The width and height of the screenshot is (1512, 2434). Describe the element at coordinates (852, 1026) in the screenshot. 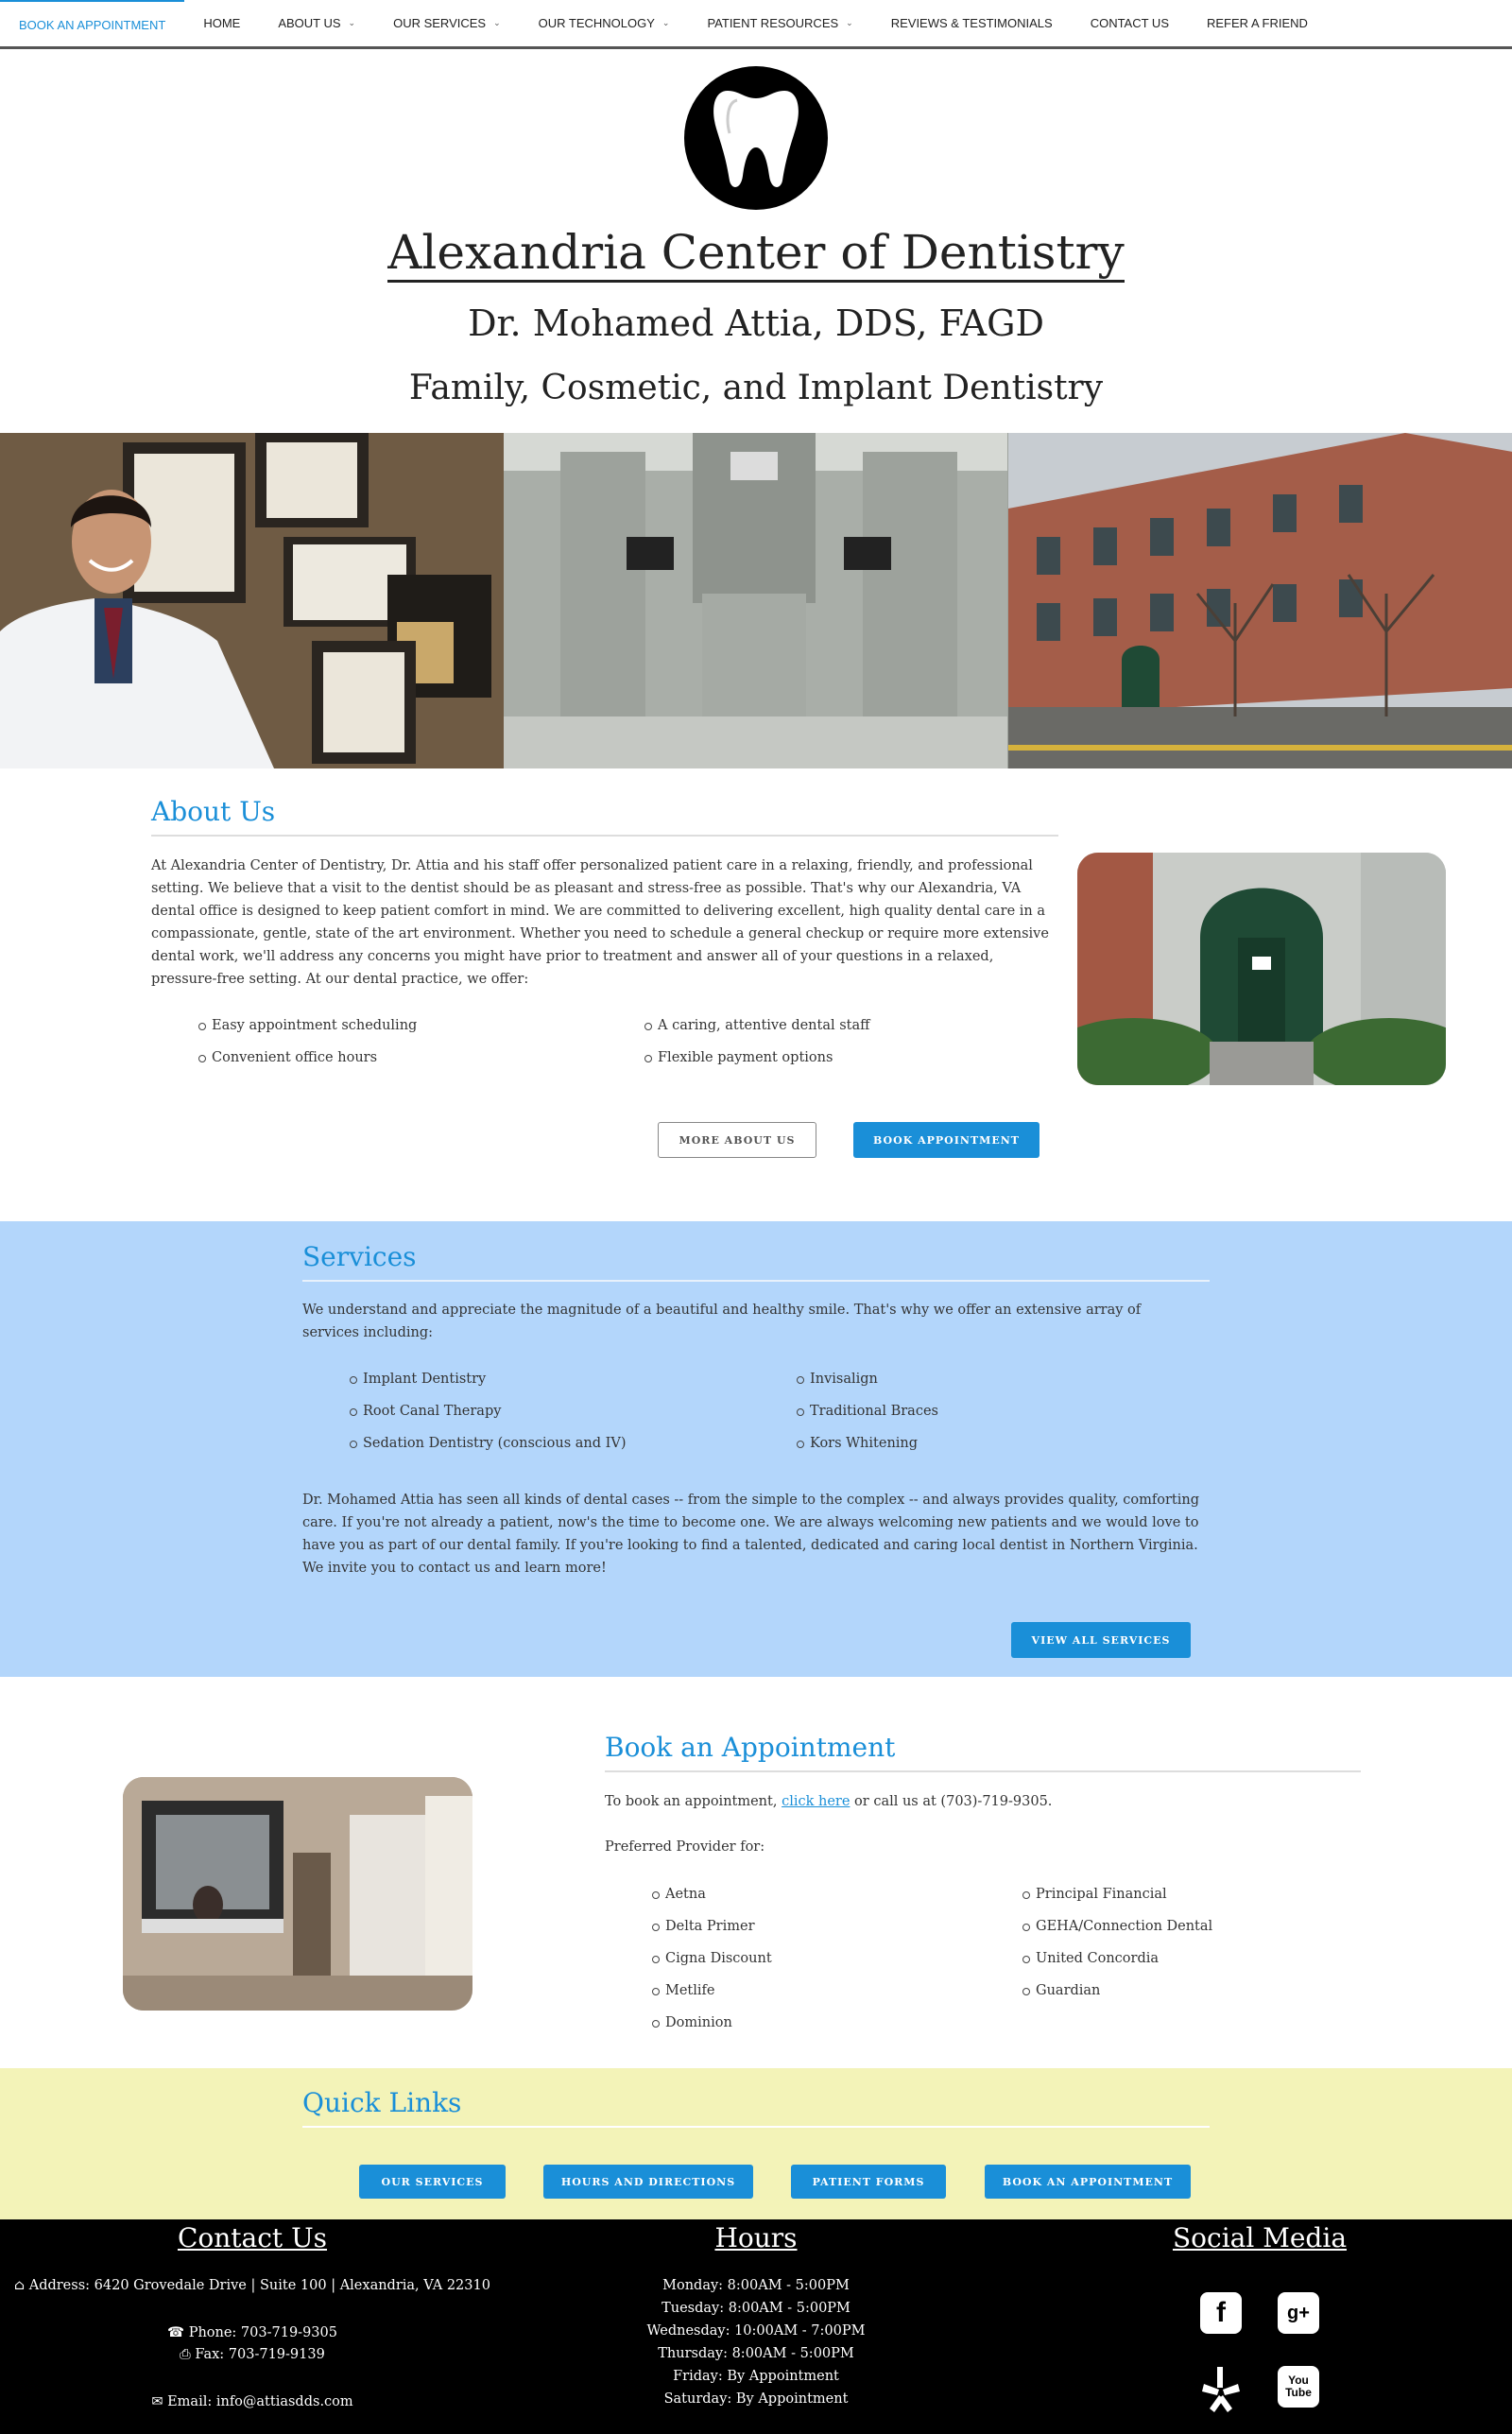

I see `list-item: A caring, attentive dental staff` at that location.